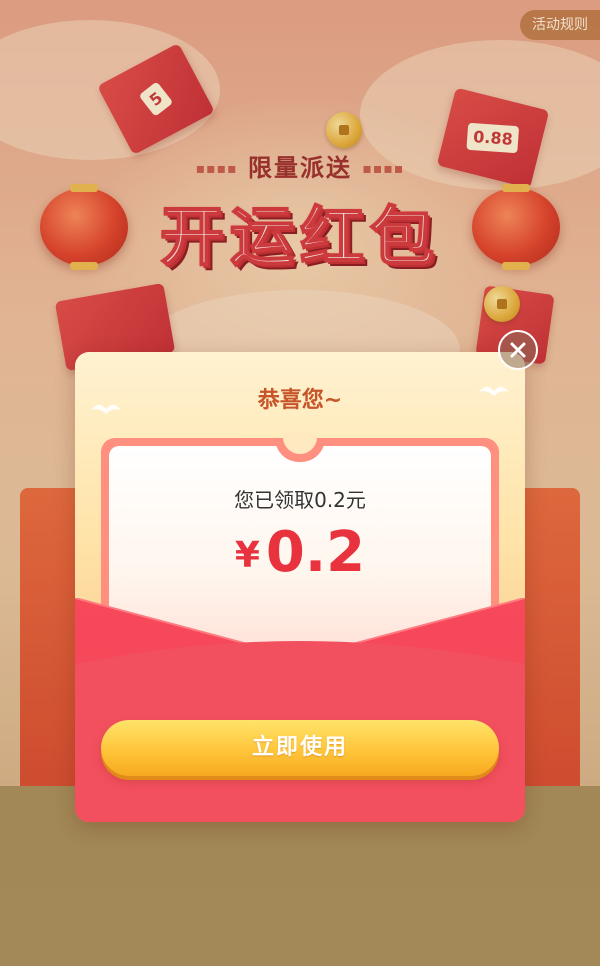 Image resolution: width=600 pixels, height=966 pixels. Describe the element at coordinates (300, 500) in the screenshot. I see `received-text: 您已领取0.2元` at that location.